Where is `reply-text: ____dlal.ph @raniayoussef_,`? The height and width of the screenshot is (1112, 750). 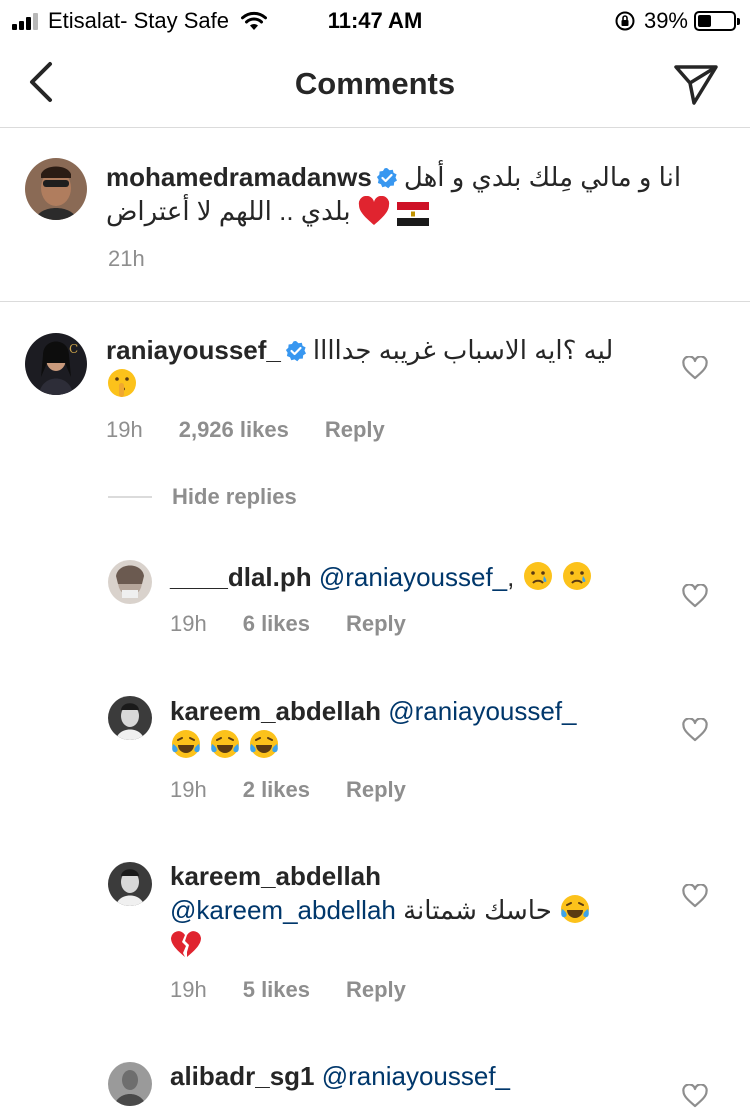 reply-text: ____dlal.ph @raniayoussef_, is located at coordinates (420, 577).